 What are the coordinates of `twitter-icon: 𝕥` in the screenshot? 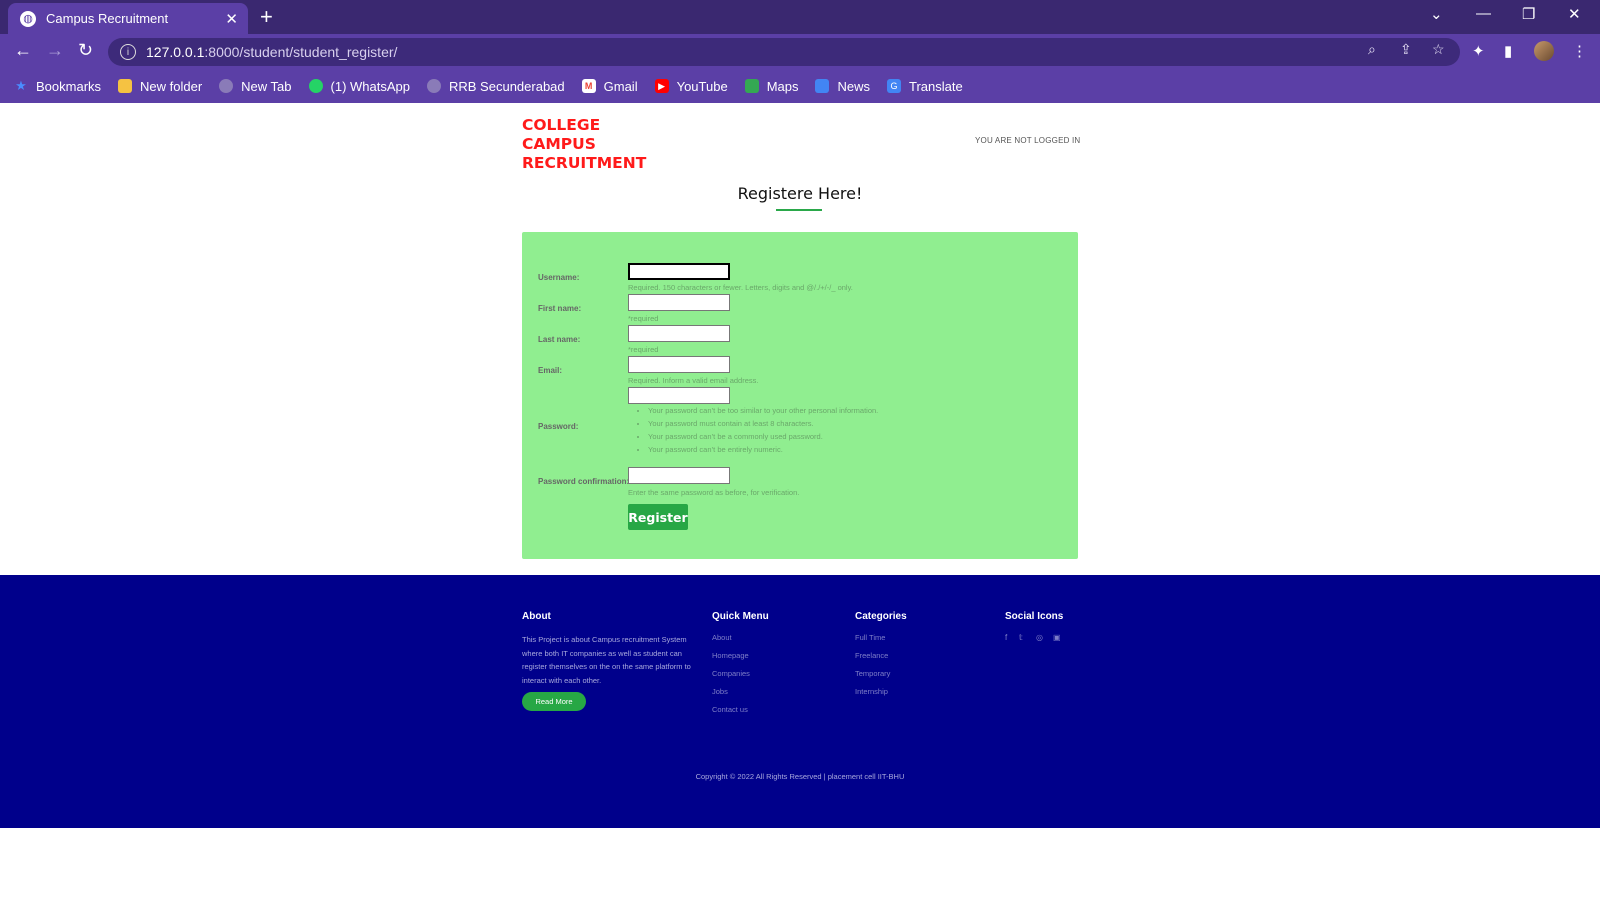 It's located at (1021, 637).